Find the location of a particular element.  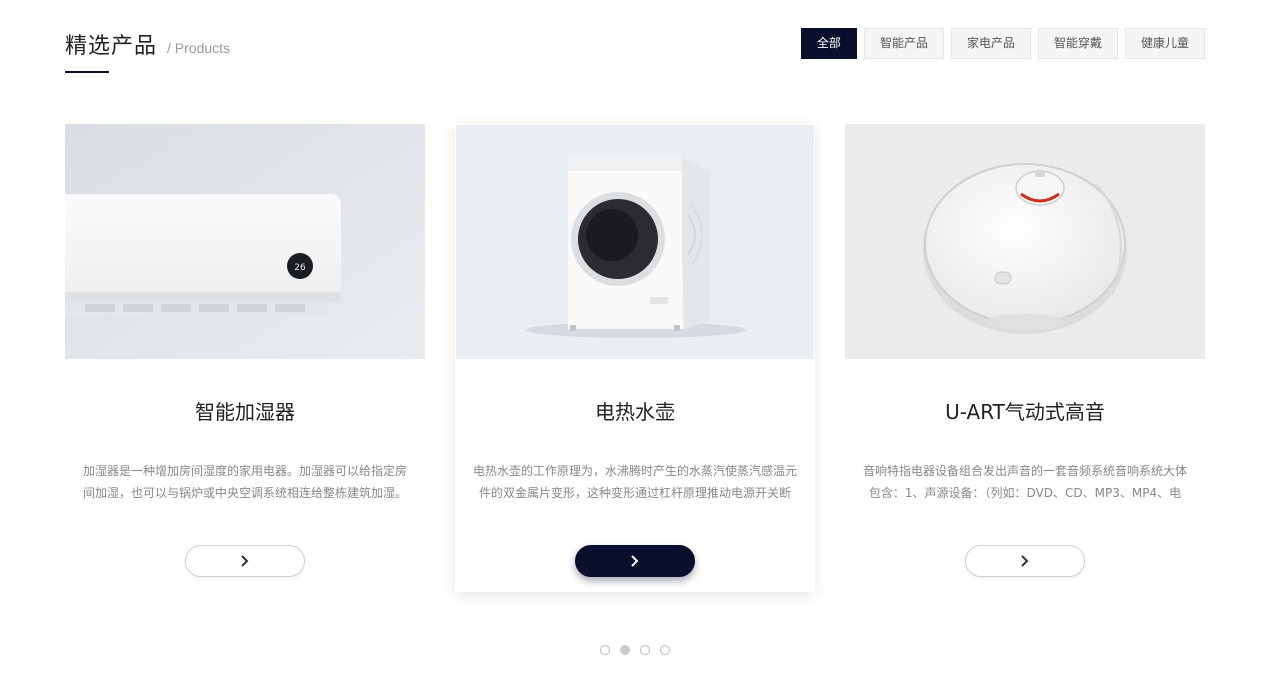

filter-tab-home-appliances: 家电产品 is located at coordinates (990, 43).